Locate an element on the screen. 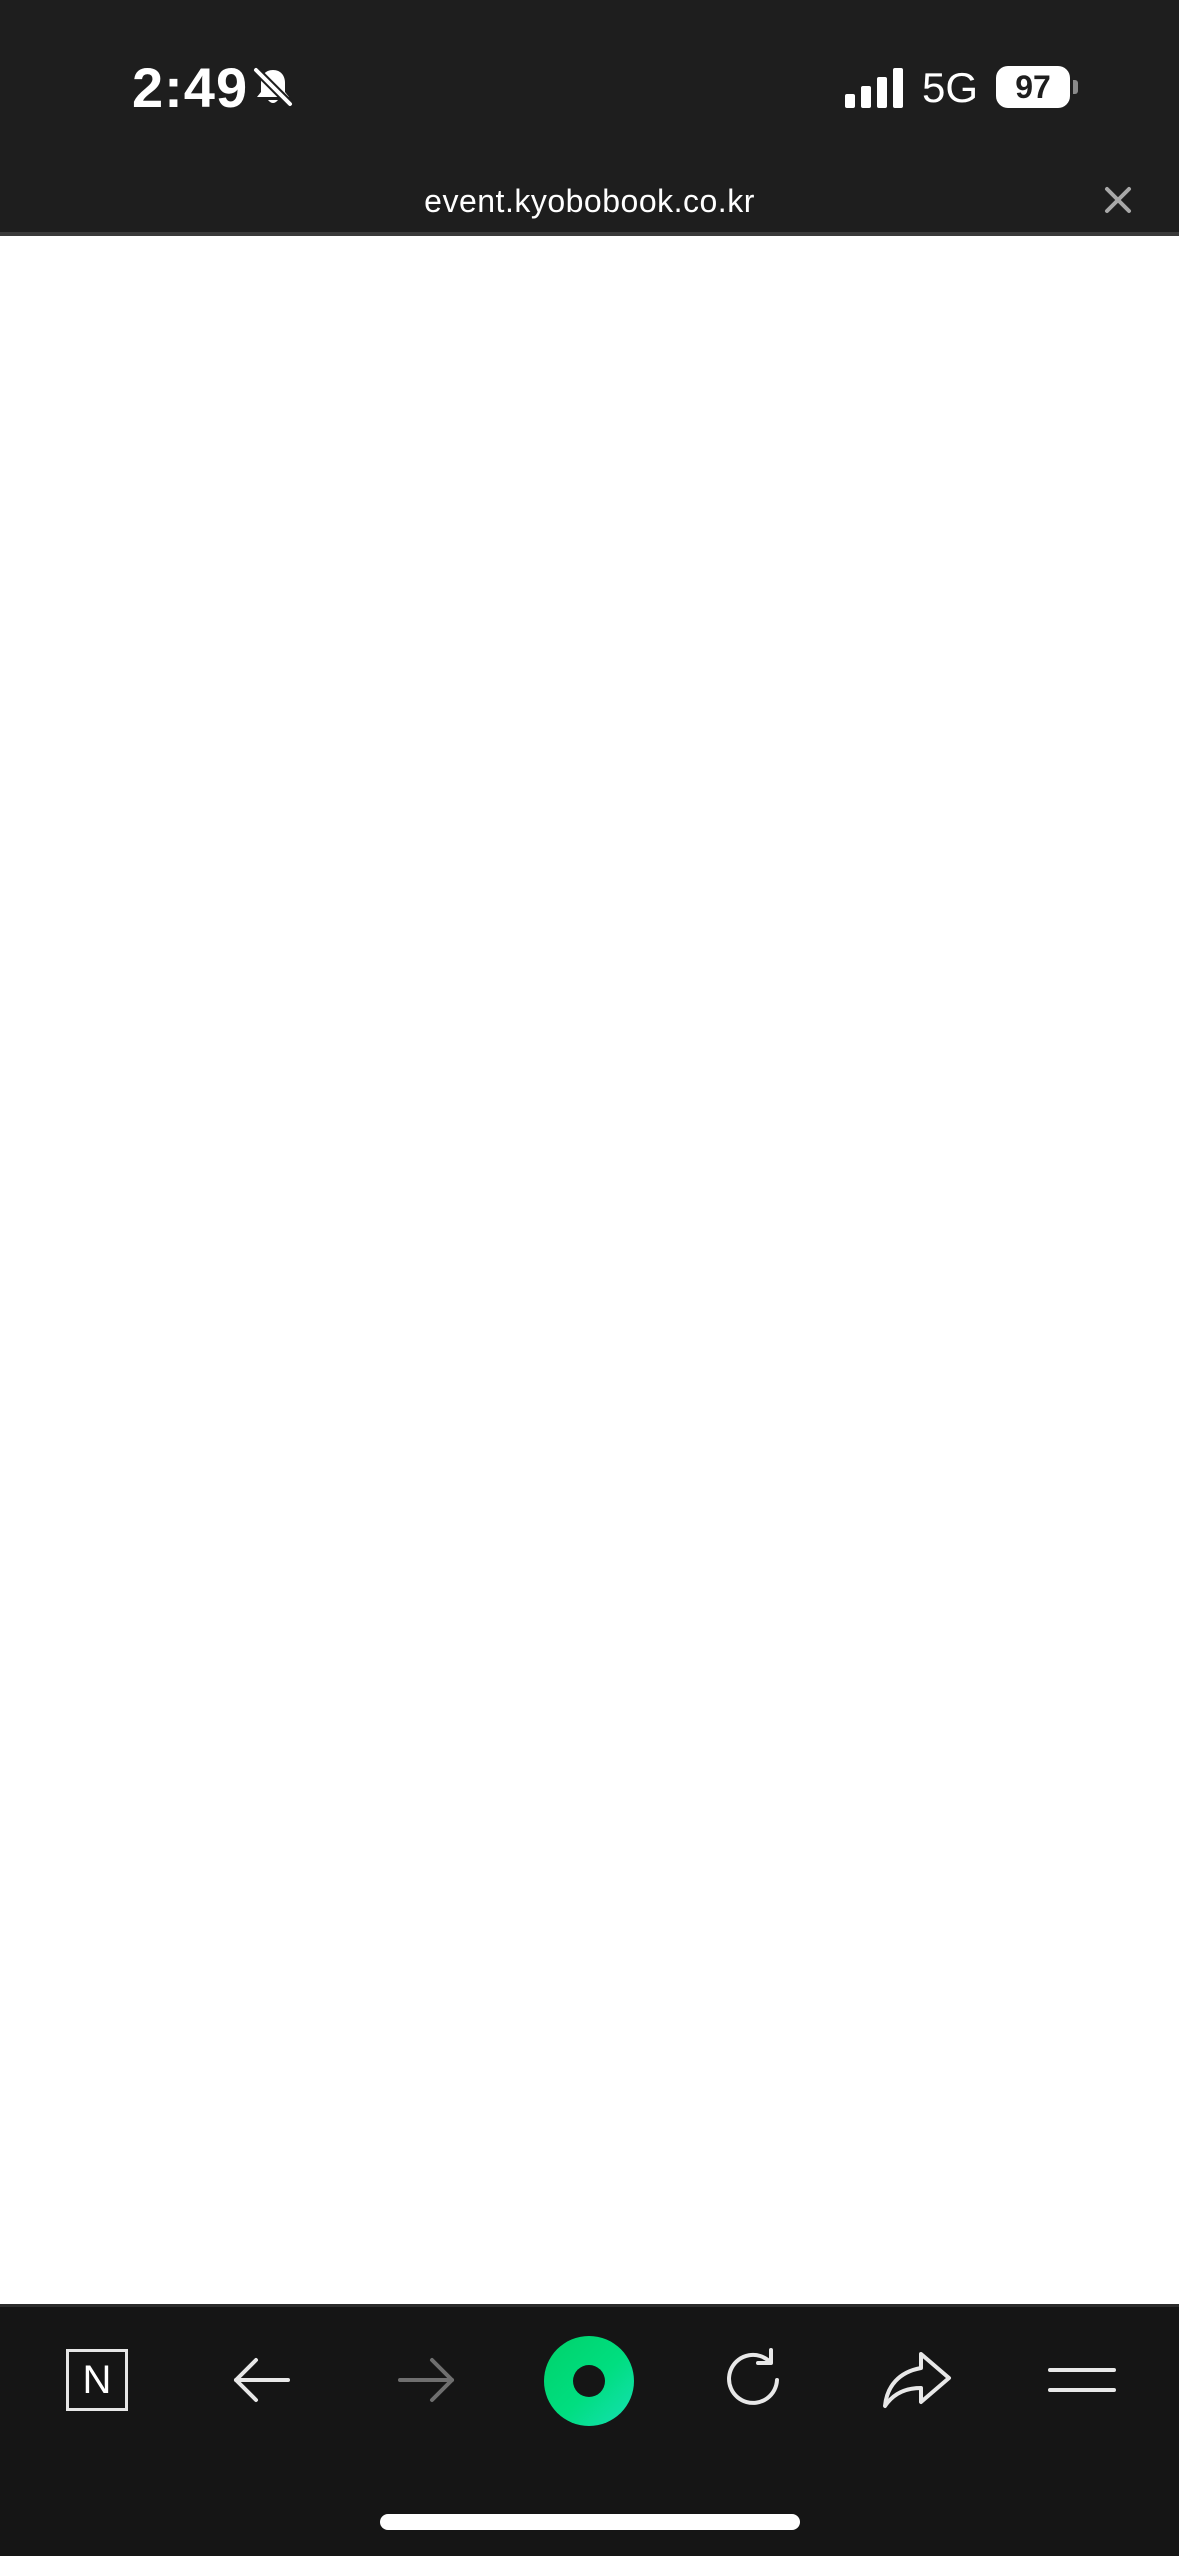 Image resolution: width=1179 pixels, height=2556 pixels. share-icon is located at coordinates (917, 2380).